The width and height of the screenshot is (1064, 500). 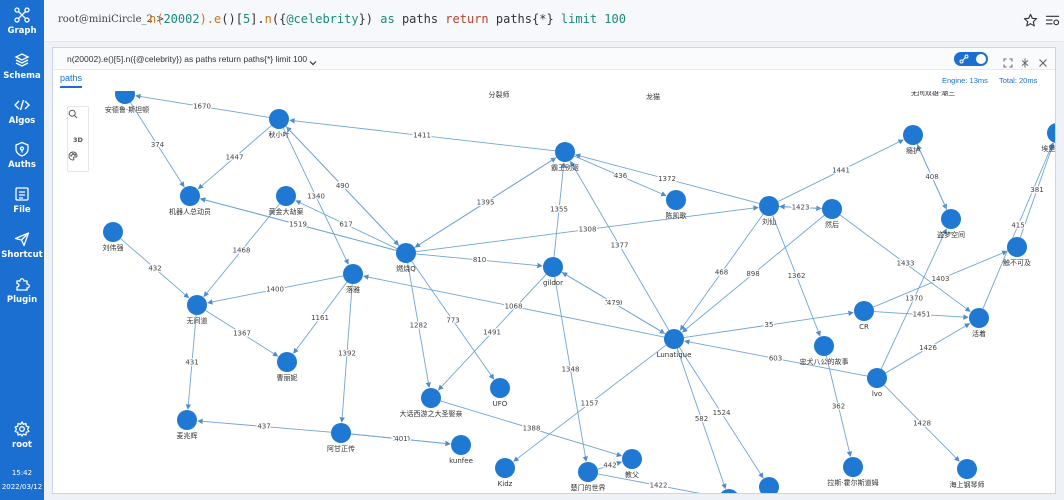 I want to click on graph-node: kunfee, so click(x=461, y=450).